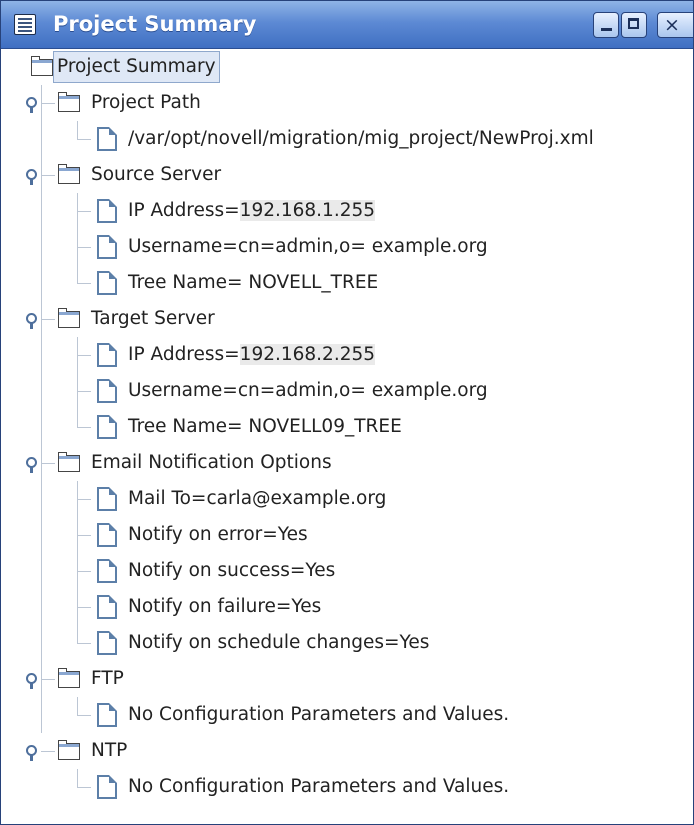  I want to click on tree-root: Project Summary, so click(347, 67).